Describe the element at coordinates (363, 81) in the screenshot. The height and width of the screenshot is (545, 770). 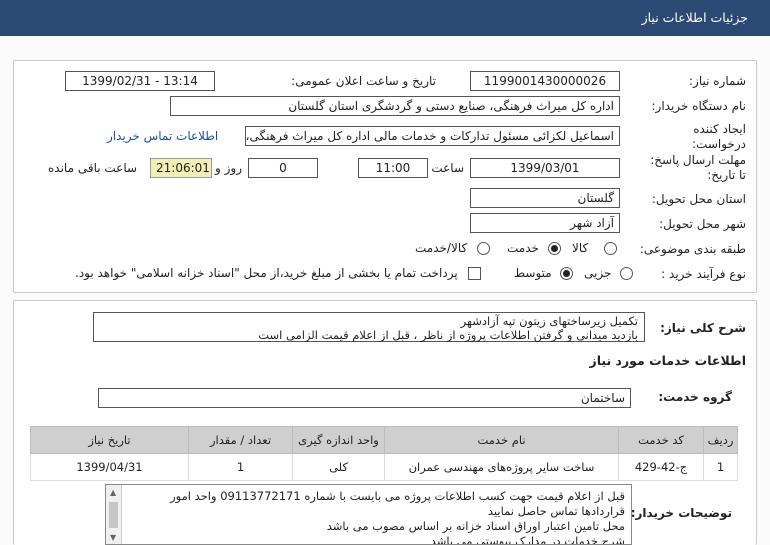
I see `announce-label: تاریخ و ساعت اعلان عمومی:` at that location.